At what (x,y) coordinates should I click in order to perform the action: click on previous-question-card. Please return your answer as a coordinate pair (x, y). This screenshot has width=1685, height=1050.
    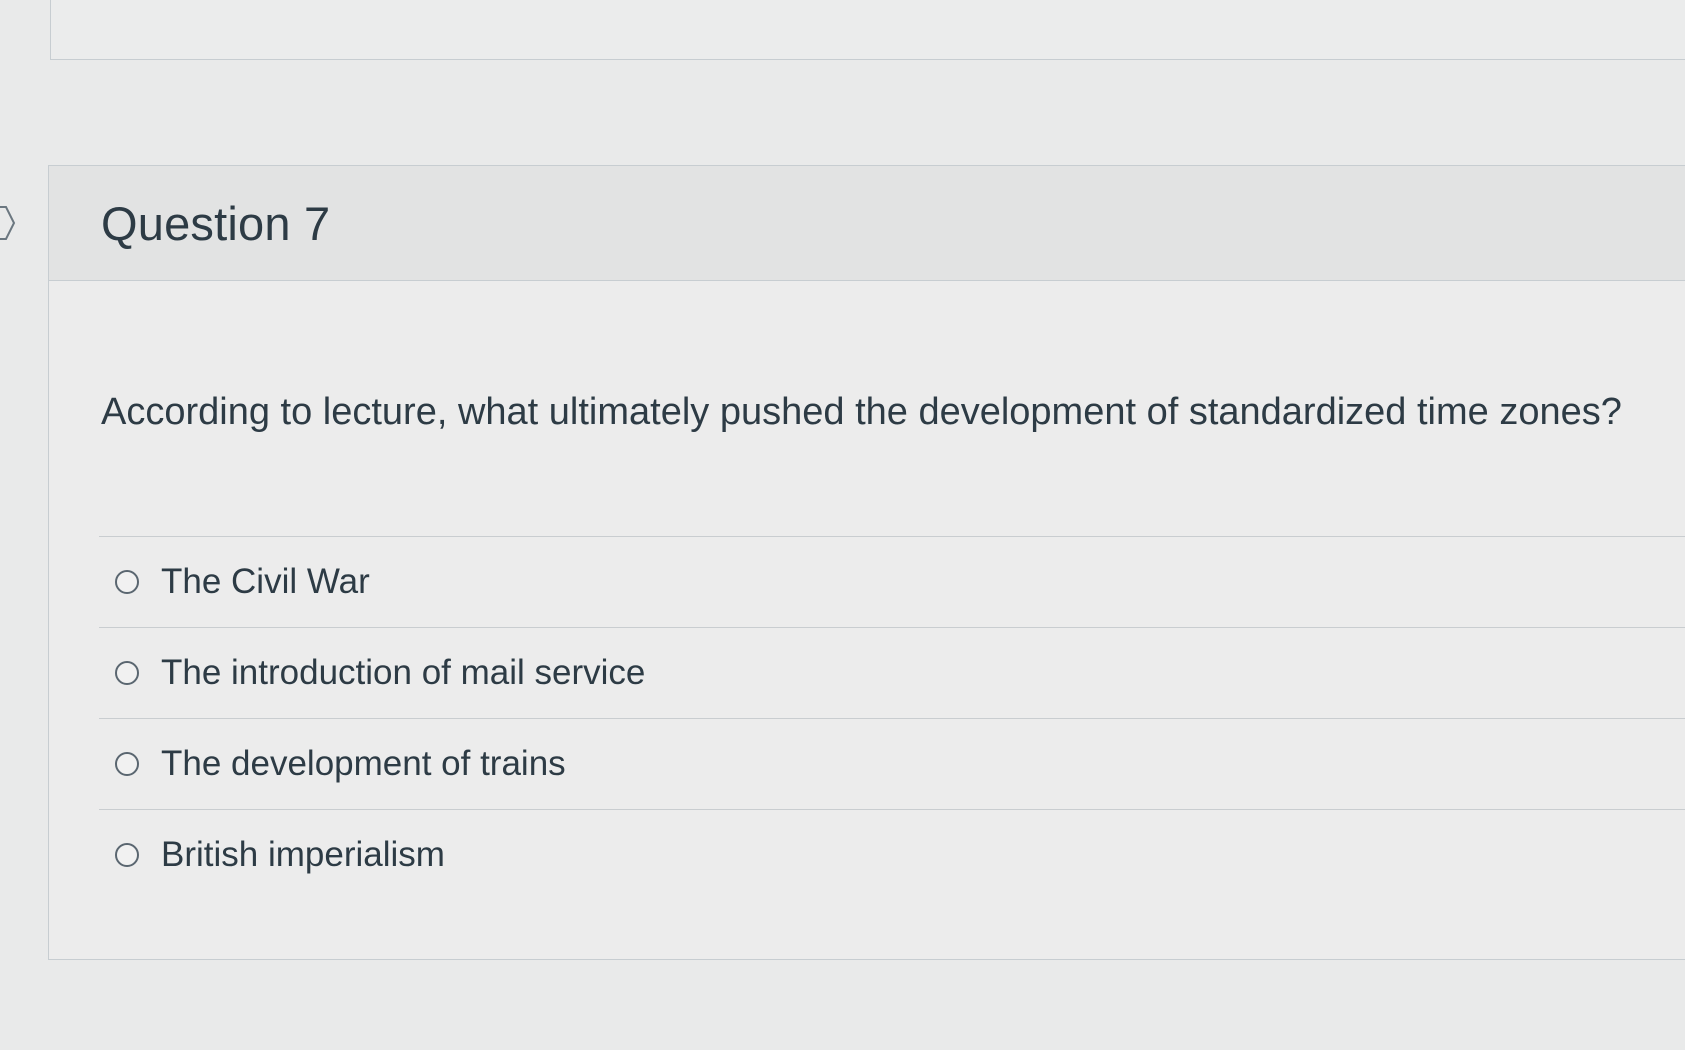
    Looking at the image, I should click on (867, 30).